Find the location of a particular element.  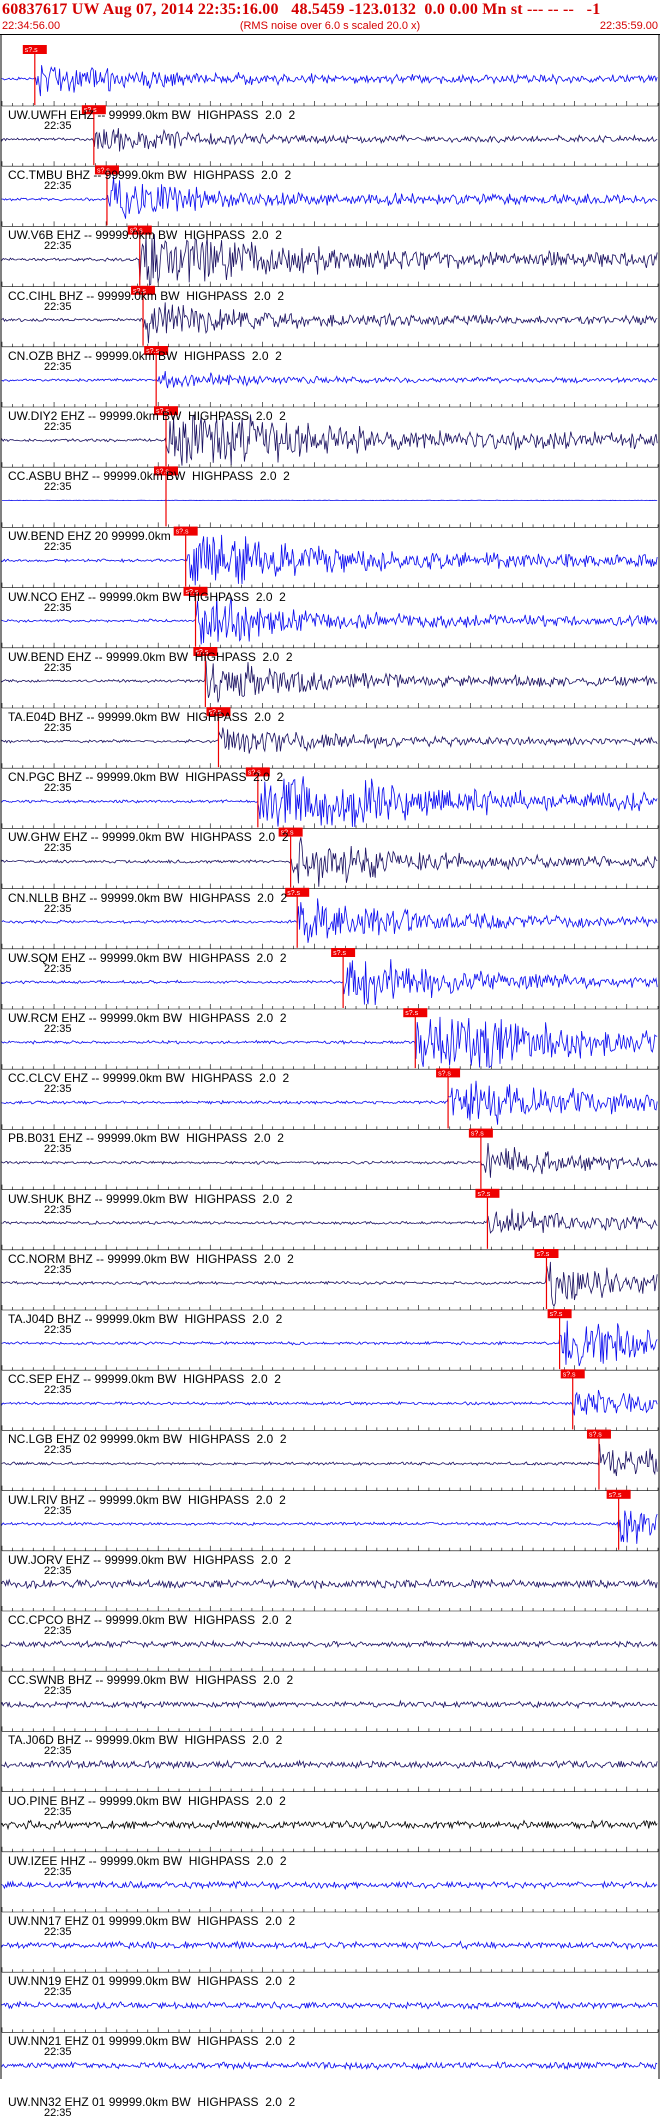

end-time: 22:35:59.00 is located at coordinates (629, 26).